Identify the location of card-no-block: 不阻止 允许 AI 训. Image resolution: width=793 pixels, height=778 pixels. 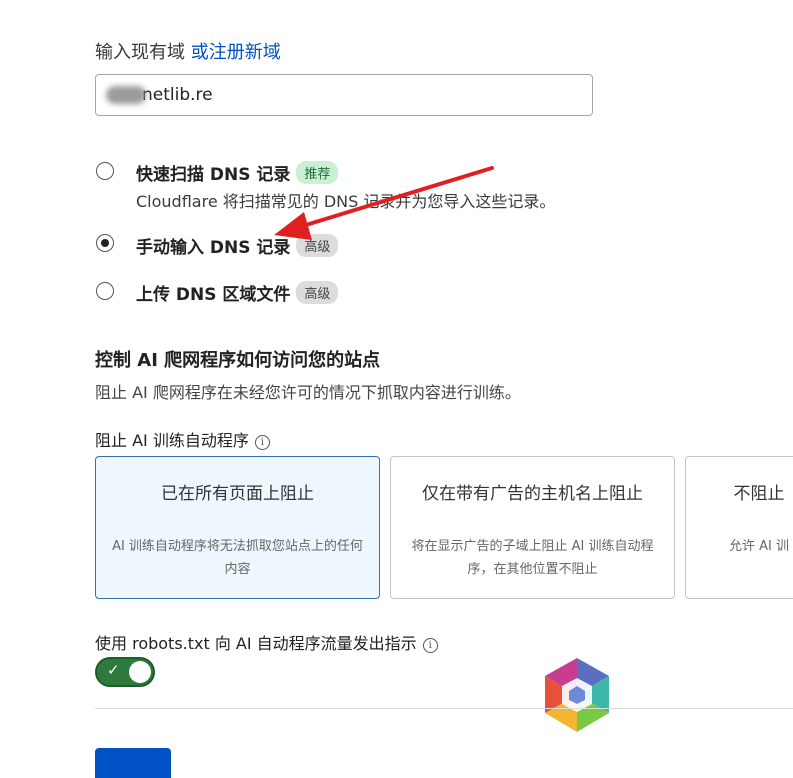
(739, 527).